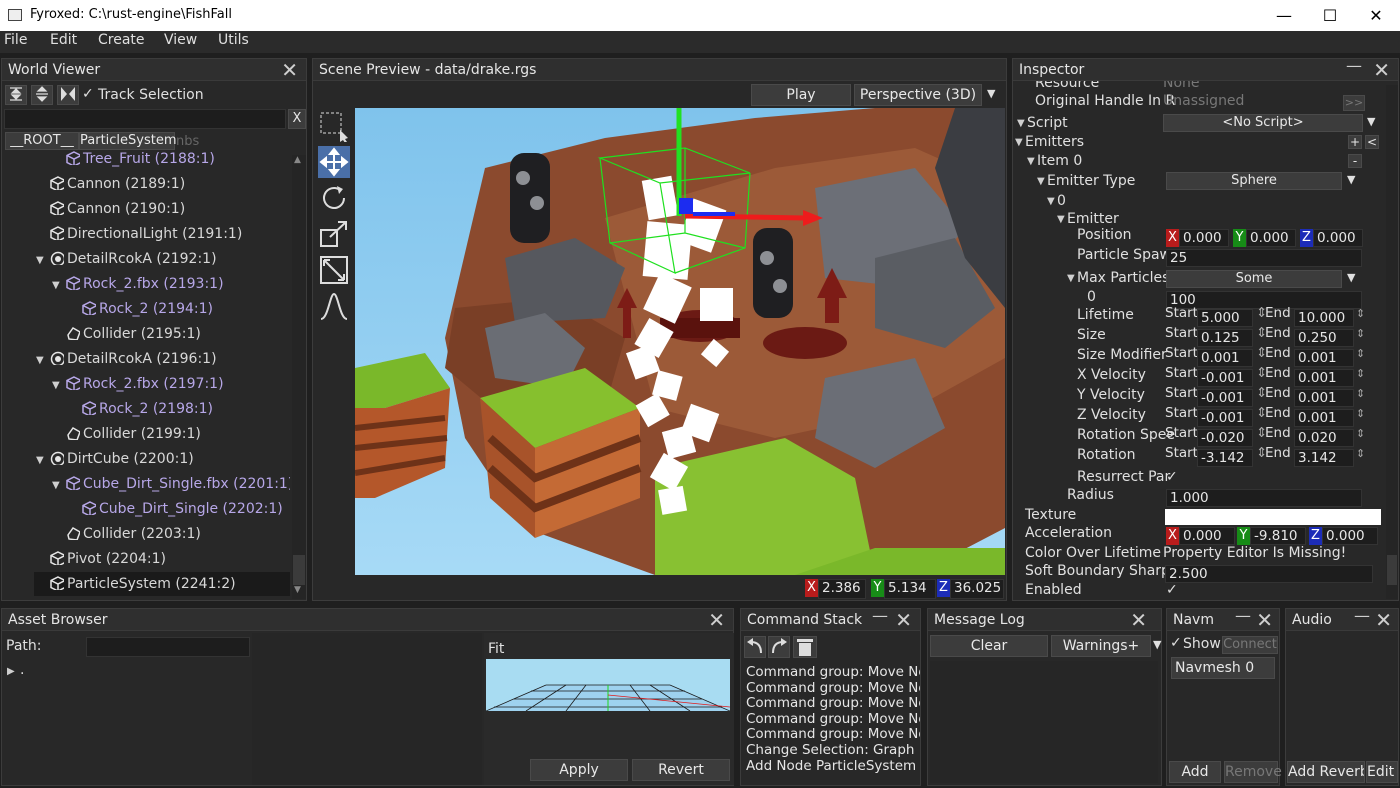  I want to click on move-tool-icon, so click(334, 162).